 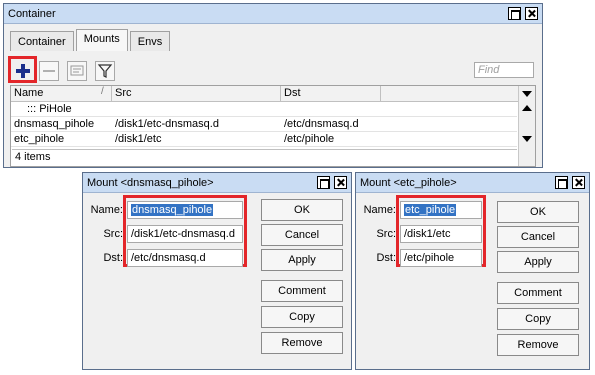 I want to click on name-value: etc_pihole, so click(x=430, y=210).